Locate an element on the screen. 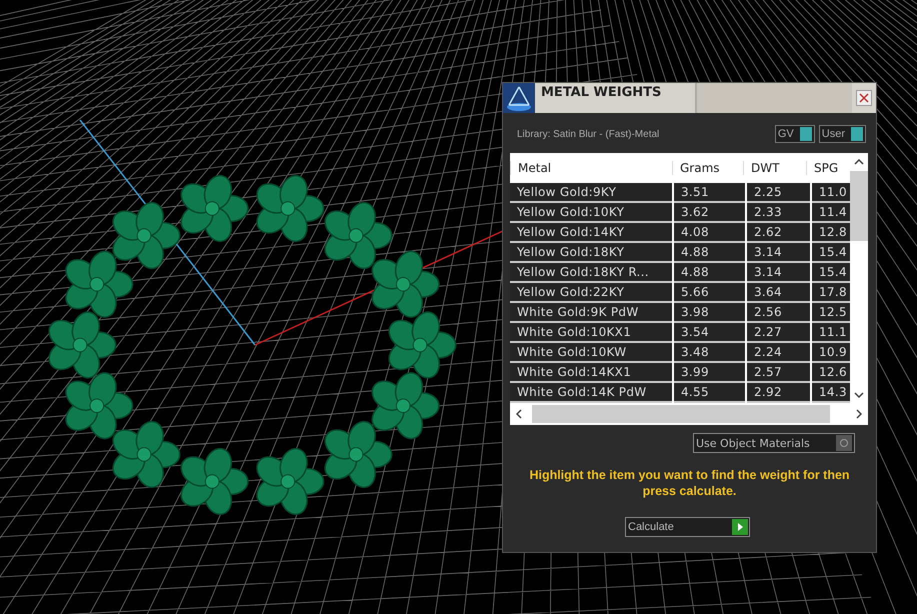 The width and height of the screenshot is (917, 614). scroll-right-icon is located at coordinates (859, 414).